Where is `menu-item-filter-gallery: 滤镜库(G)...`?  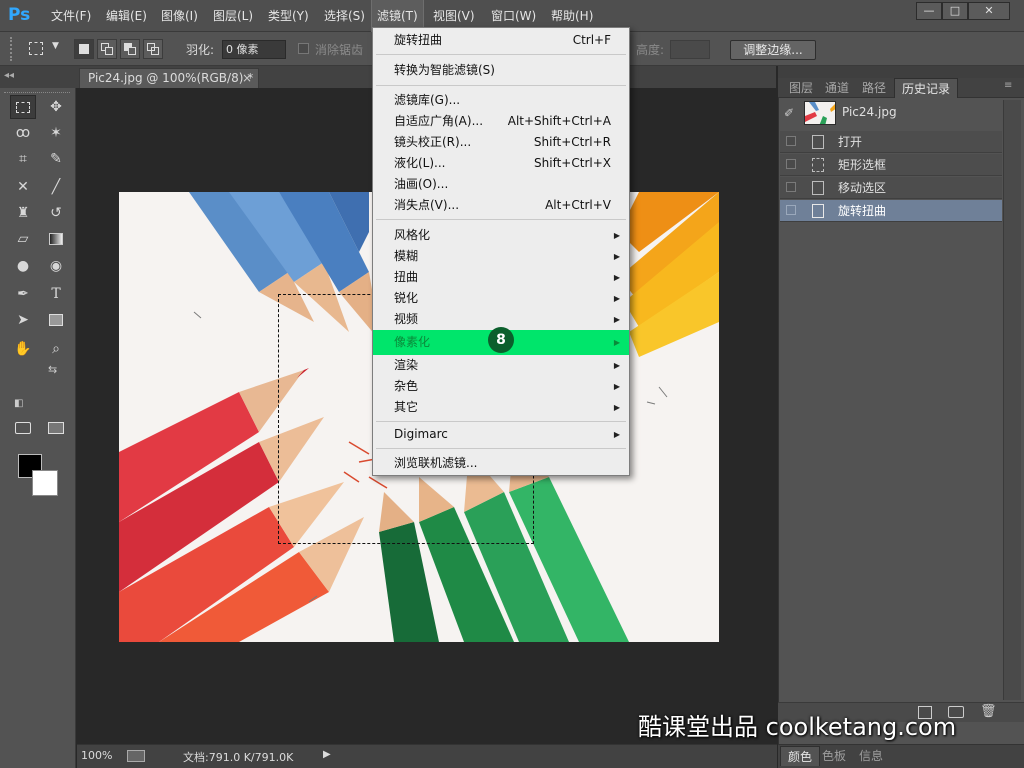 menu-item-filter-gallery: 滤镜库(G)... is located at coordinates (501, 100).